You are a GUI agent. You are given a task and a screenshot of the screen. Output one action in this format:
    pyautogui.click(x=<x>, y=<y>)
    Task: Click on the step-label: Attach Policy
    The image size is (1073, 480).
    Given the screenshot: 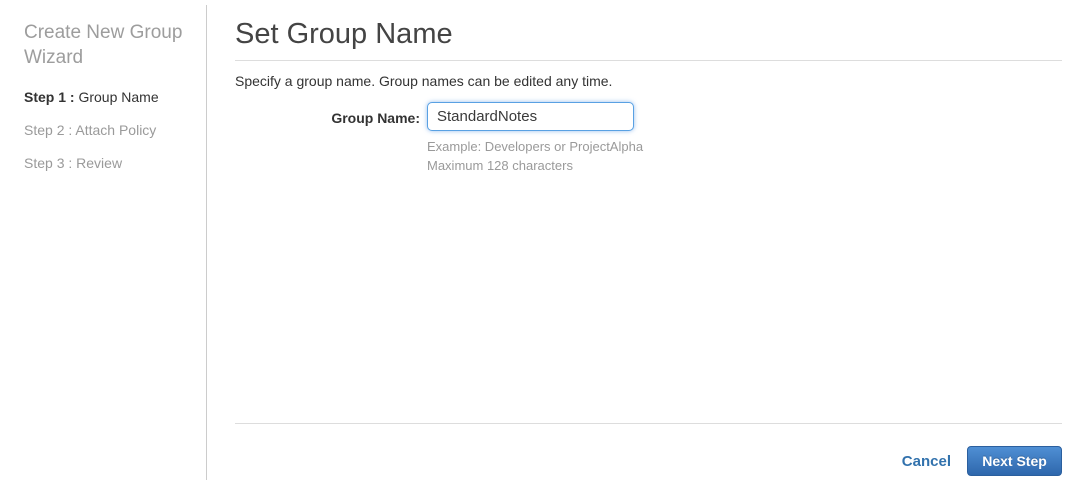 What is the action you would take?
    pyautogui.click(x=114, y=130)
    